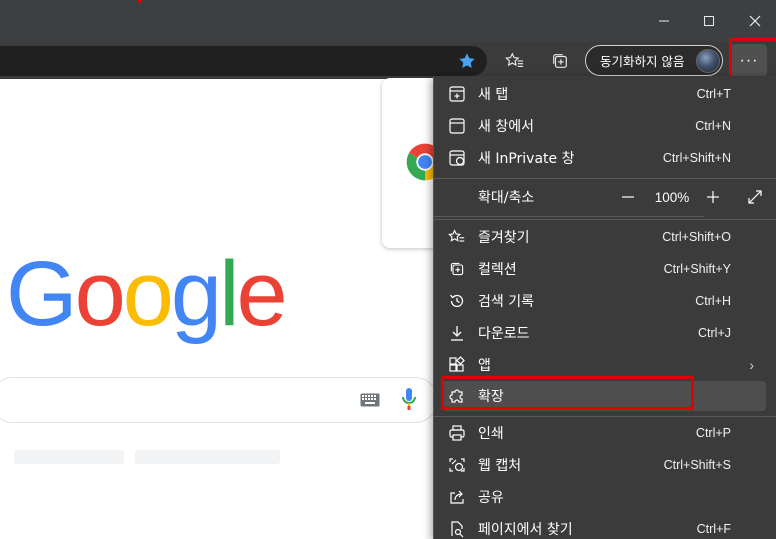  Describe the element at coordinates (262, 294) in the screenshot. I see `google-letter: e` at that location.